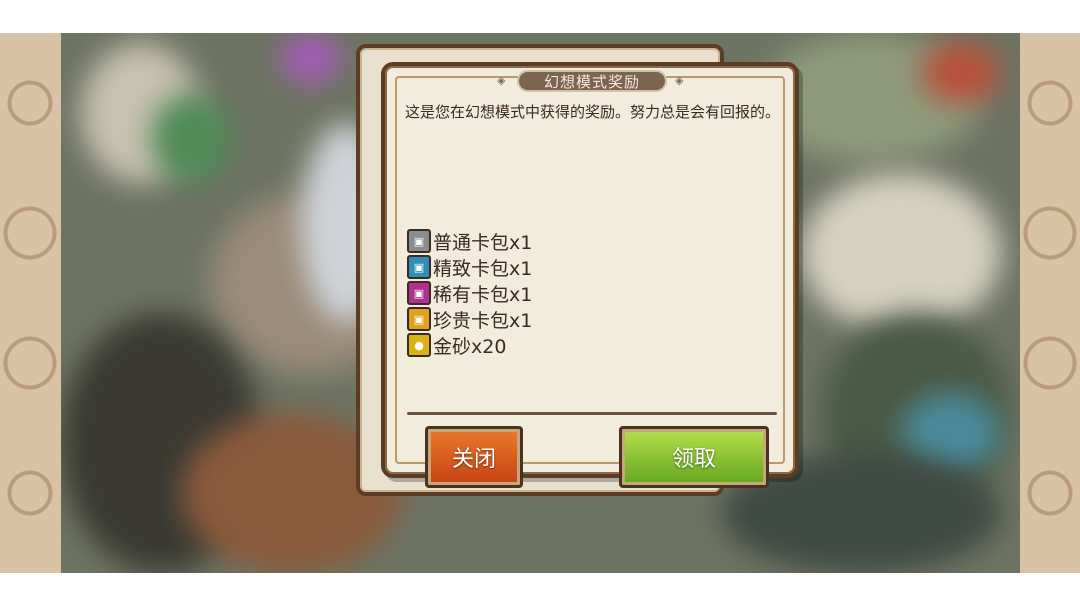 This screenshot has height=606, width=1080. What do you see at coordinates (419, 319) in the screenshot?
I see `precious-card-pack-icon: ▣` at bounding box center [419, 319].